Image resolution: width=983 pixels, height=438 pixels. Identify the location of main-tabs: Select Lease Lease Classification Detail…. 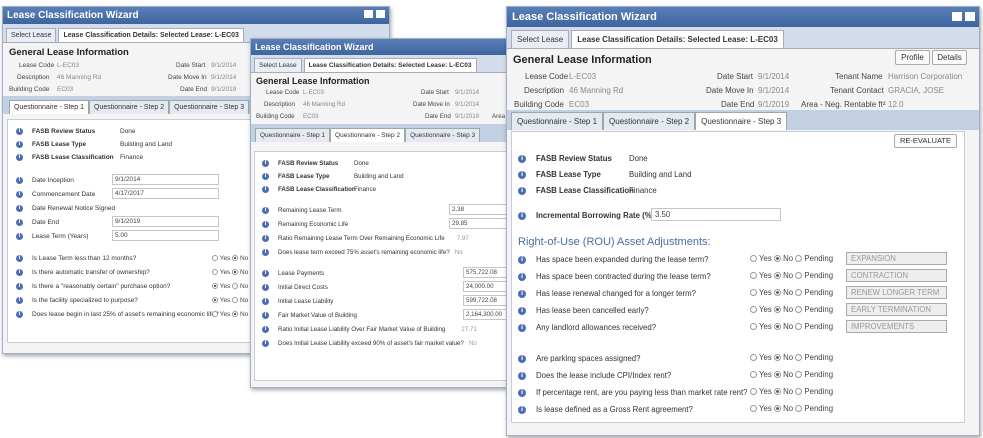
(379, 64).